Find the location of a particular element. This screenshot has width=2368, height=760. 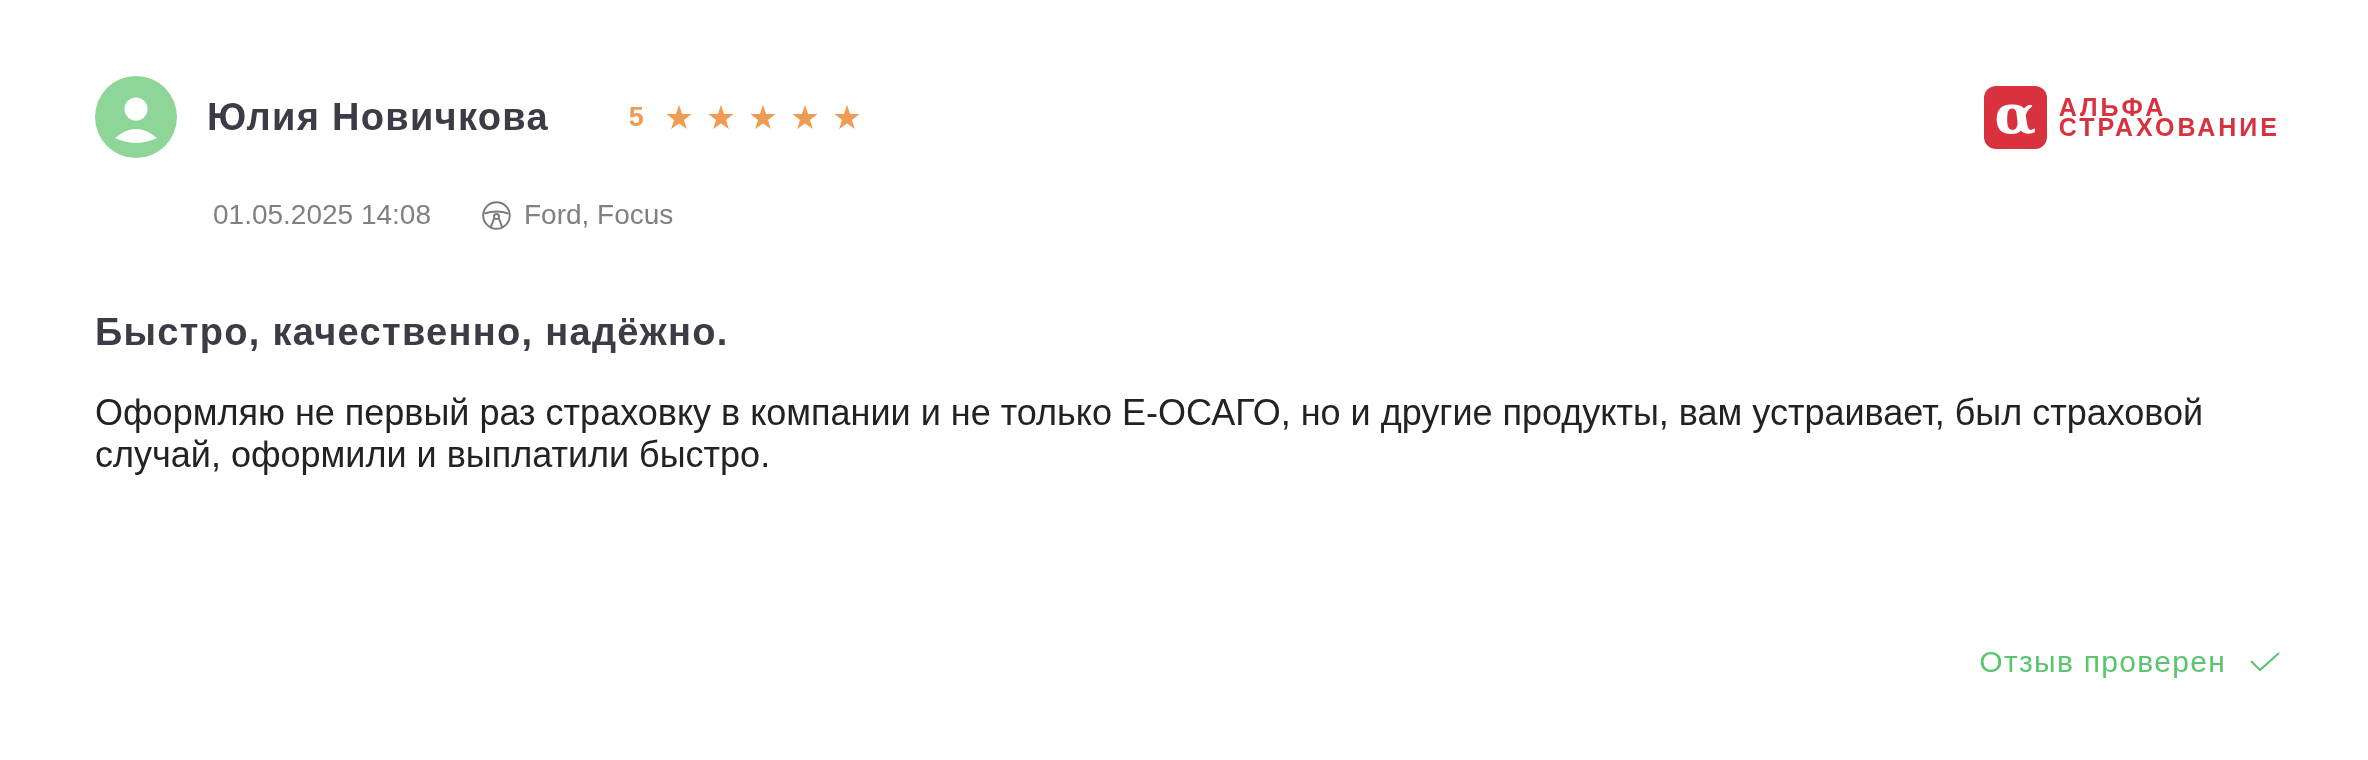

verified-label: Отзыв проверен is located at coordinates (2102, 662).